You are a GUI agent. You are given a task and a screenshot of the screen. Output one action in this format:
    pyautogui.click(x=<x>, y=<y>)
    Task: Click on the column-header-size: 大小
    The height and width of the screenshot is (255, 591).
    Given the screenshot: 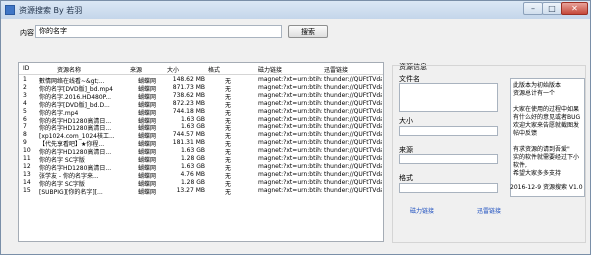 What is the action you would take?
    pyautogui.click(x=173, y=70)
    